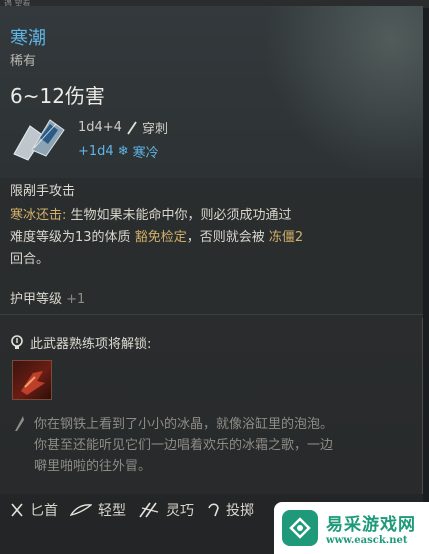 The height and width of the screenshot is (554, 429). Describe the element at coordinates (112, 511) in the screenshot. I see `trait-label: 轻型` at that location.